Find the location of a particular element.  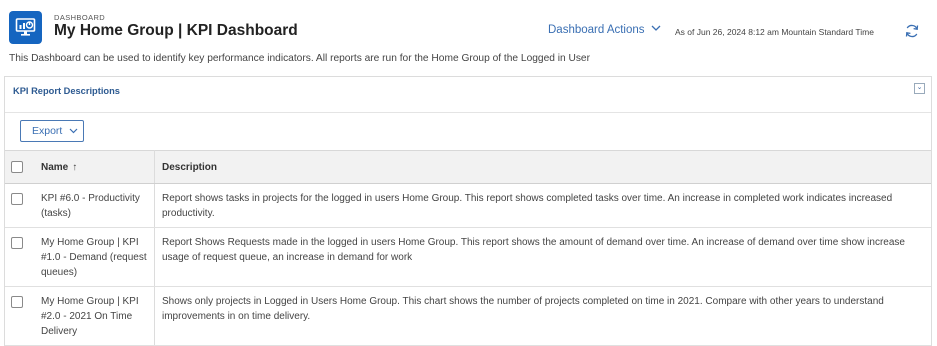

dashboard-actions-button: Dashboard Actions is located at coordinates (604, 29).